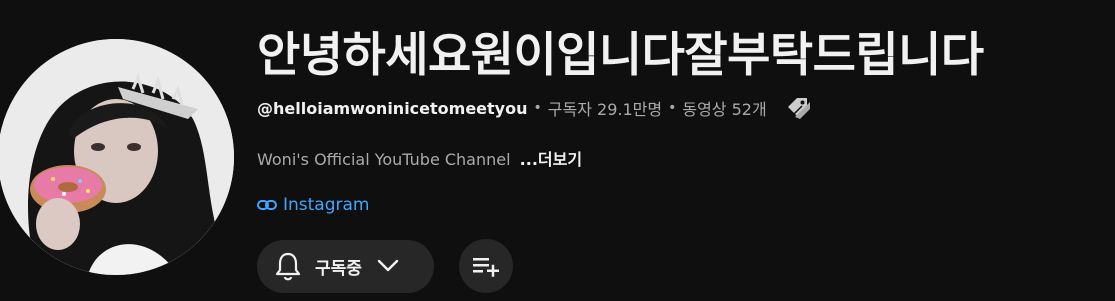  I want to click on channel-description-row: Woni's Official YouTube Channel ...더보기, so click(419, 158).